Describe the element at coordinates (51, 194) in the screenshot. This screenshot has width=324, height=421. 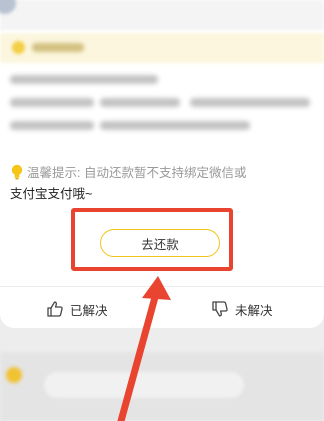
I see `tip-body-continued: 支付宝支付哦~` at that location.